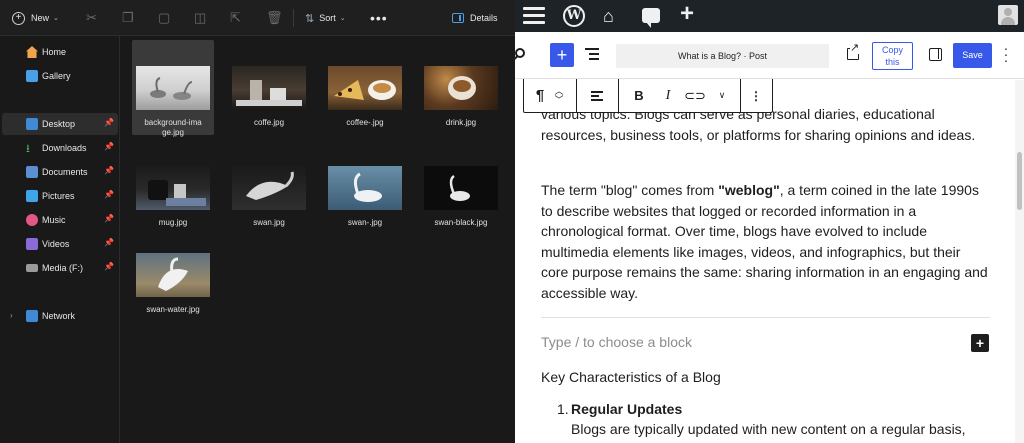 Image resolution: width=1024 pixels, height=443 pixels. I want to click on search-icon, so click(520, 53).